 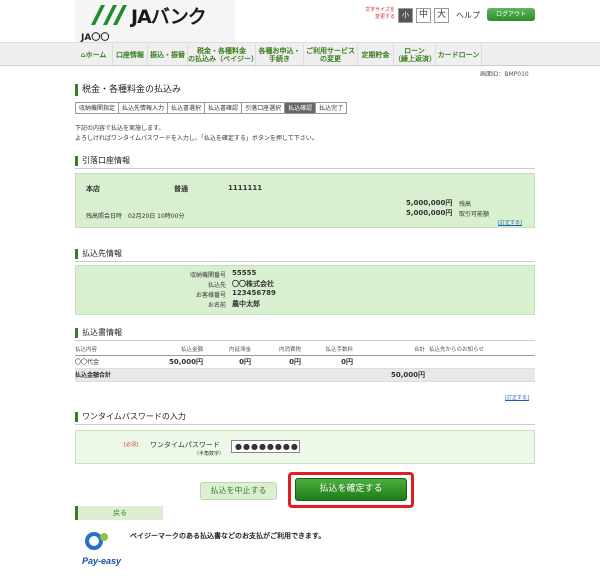 I want to click on balance-amount: 5,000,000円, so click(x=429, y=203).